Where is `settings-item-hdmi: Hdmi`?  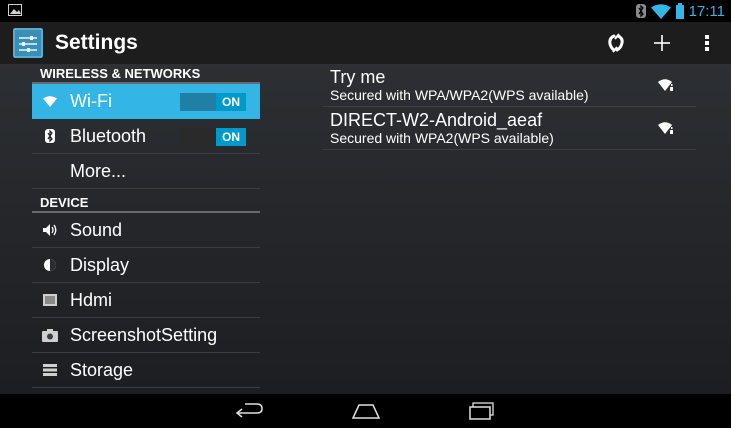 settings-item-hdmi: Hdmi is located at coordinates (146, 300).